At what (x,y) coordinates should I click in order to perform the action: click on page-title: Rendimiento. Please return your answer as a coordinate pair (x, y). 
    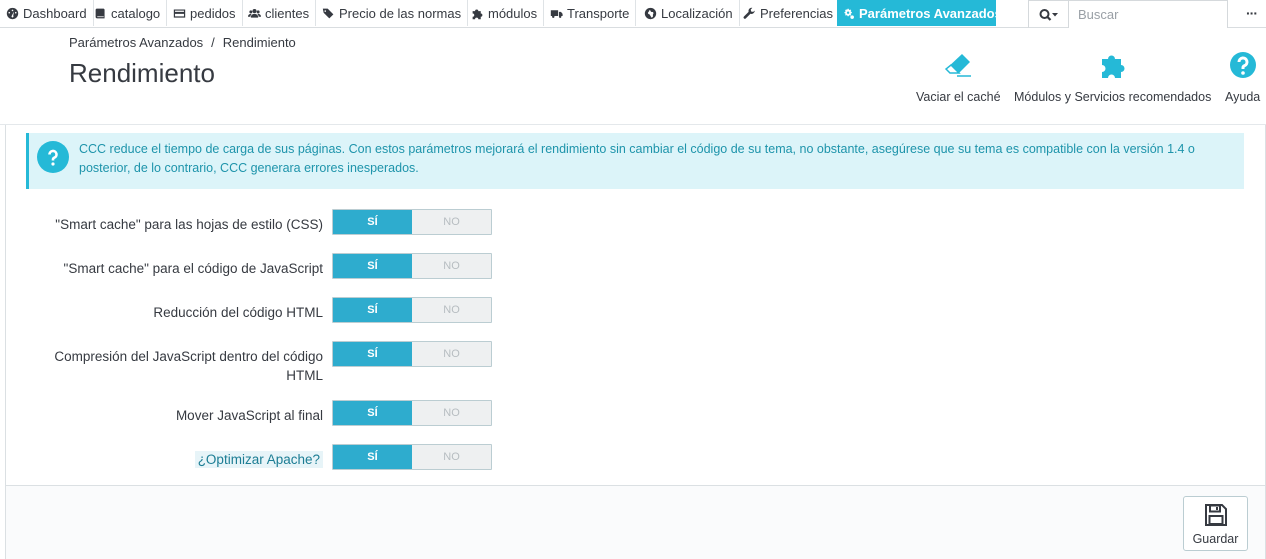
    Looking at the image, I should click on (142, 73).